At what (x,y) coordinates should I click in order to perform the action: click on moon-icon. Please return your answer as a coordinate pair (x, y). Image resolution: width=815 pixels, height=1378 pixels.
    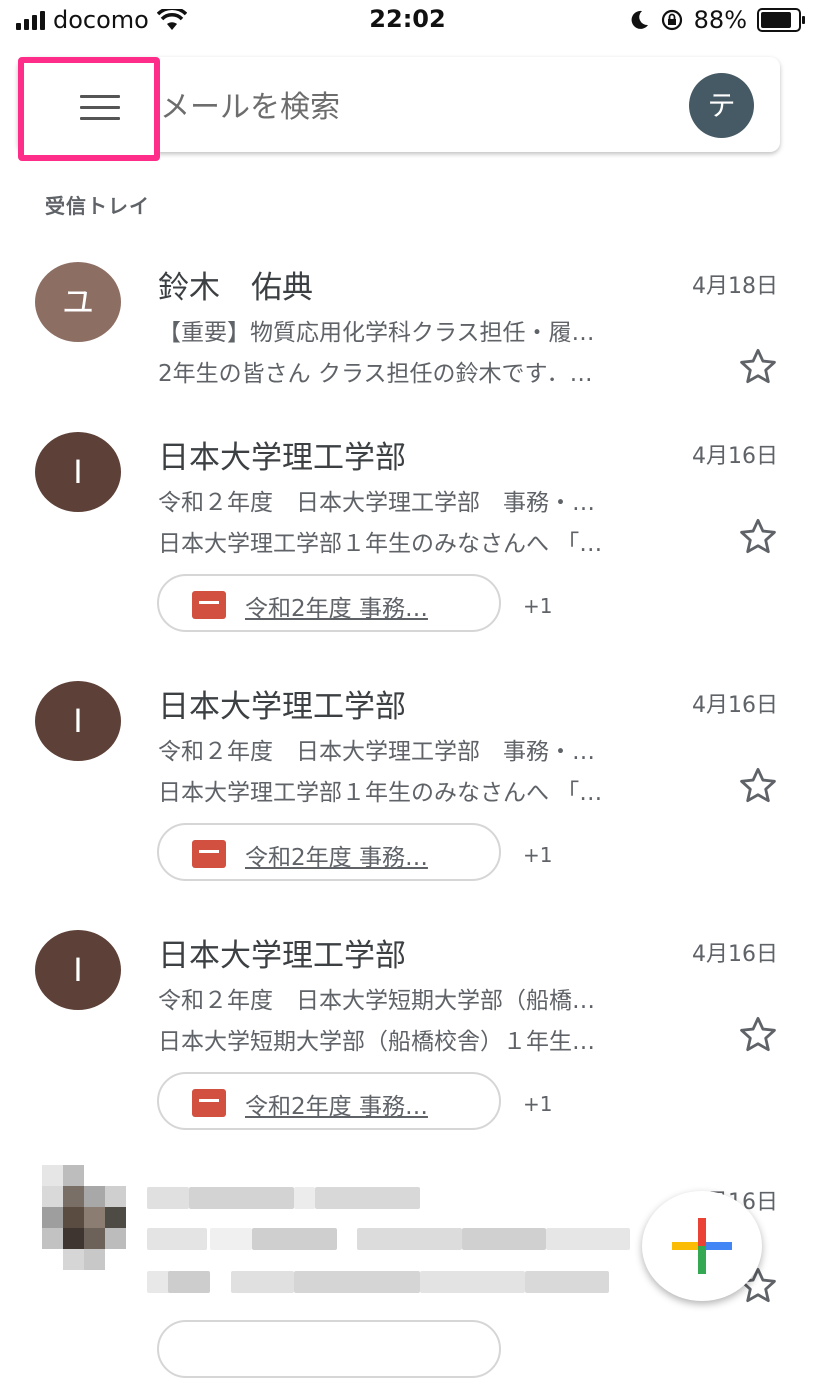
    Looking at the image, I should click on (639, 19).